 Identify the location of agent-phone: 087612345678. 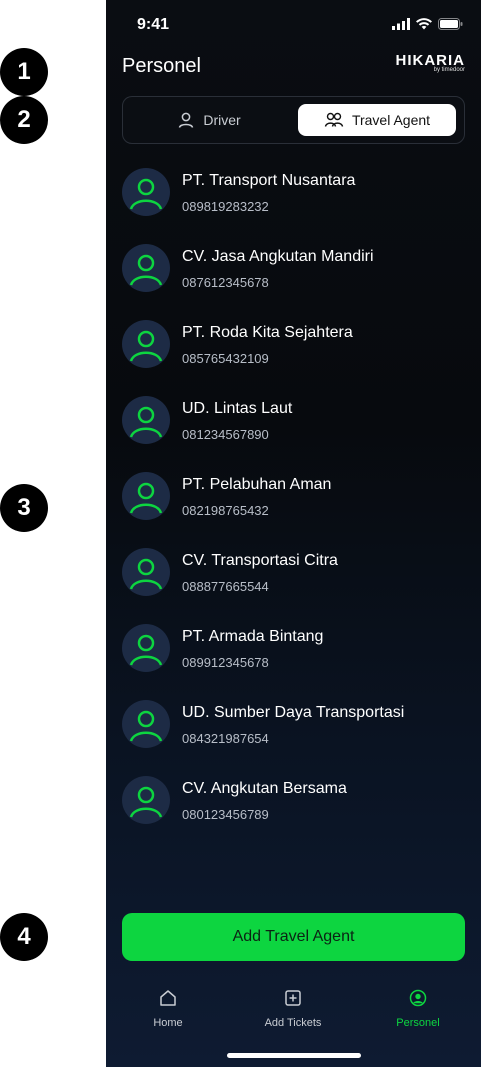
(225, 282).